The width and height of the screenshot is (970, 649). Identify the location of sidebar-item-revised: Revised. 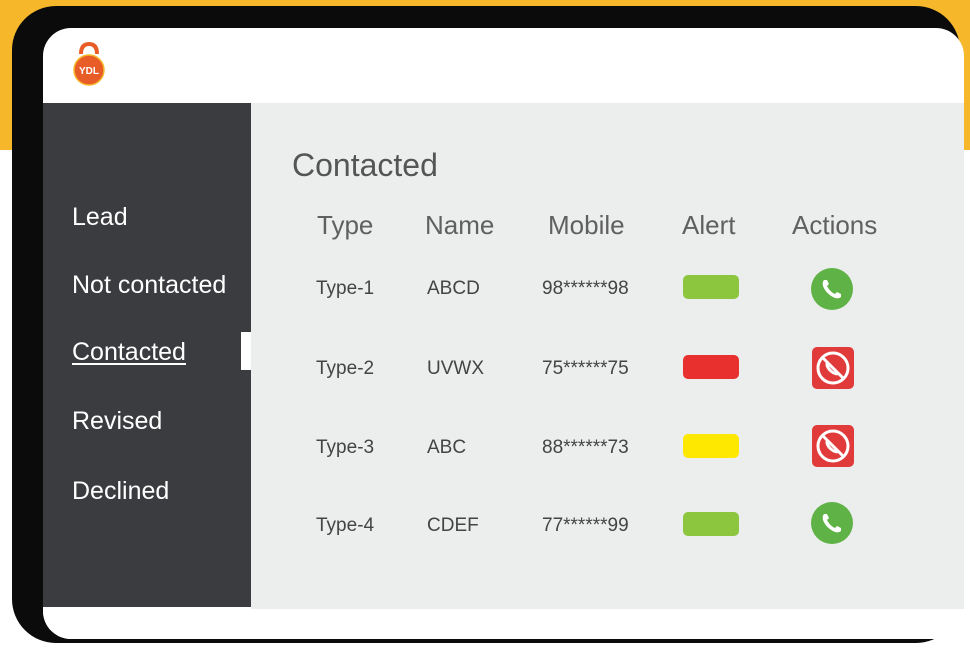
(117, 421).